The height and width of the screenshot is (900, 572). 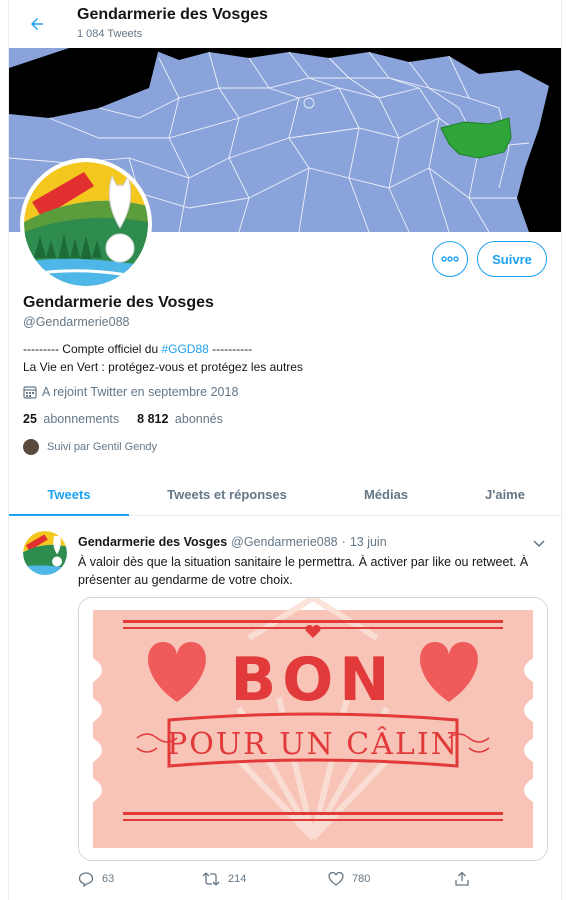 What do you see at coordinates (336, 878) in the screenshot?
I see `like-icon` at bounding box center [336, 878].